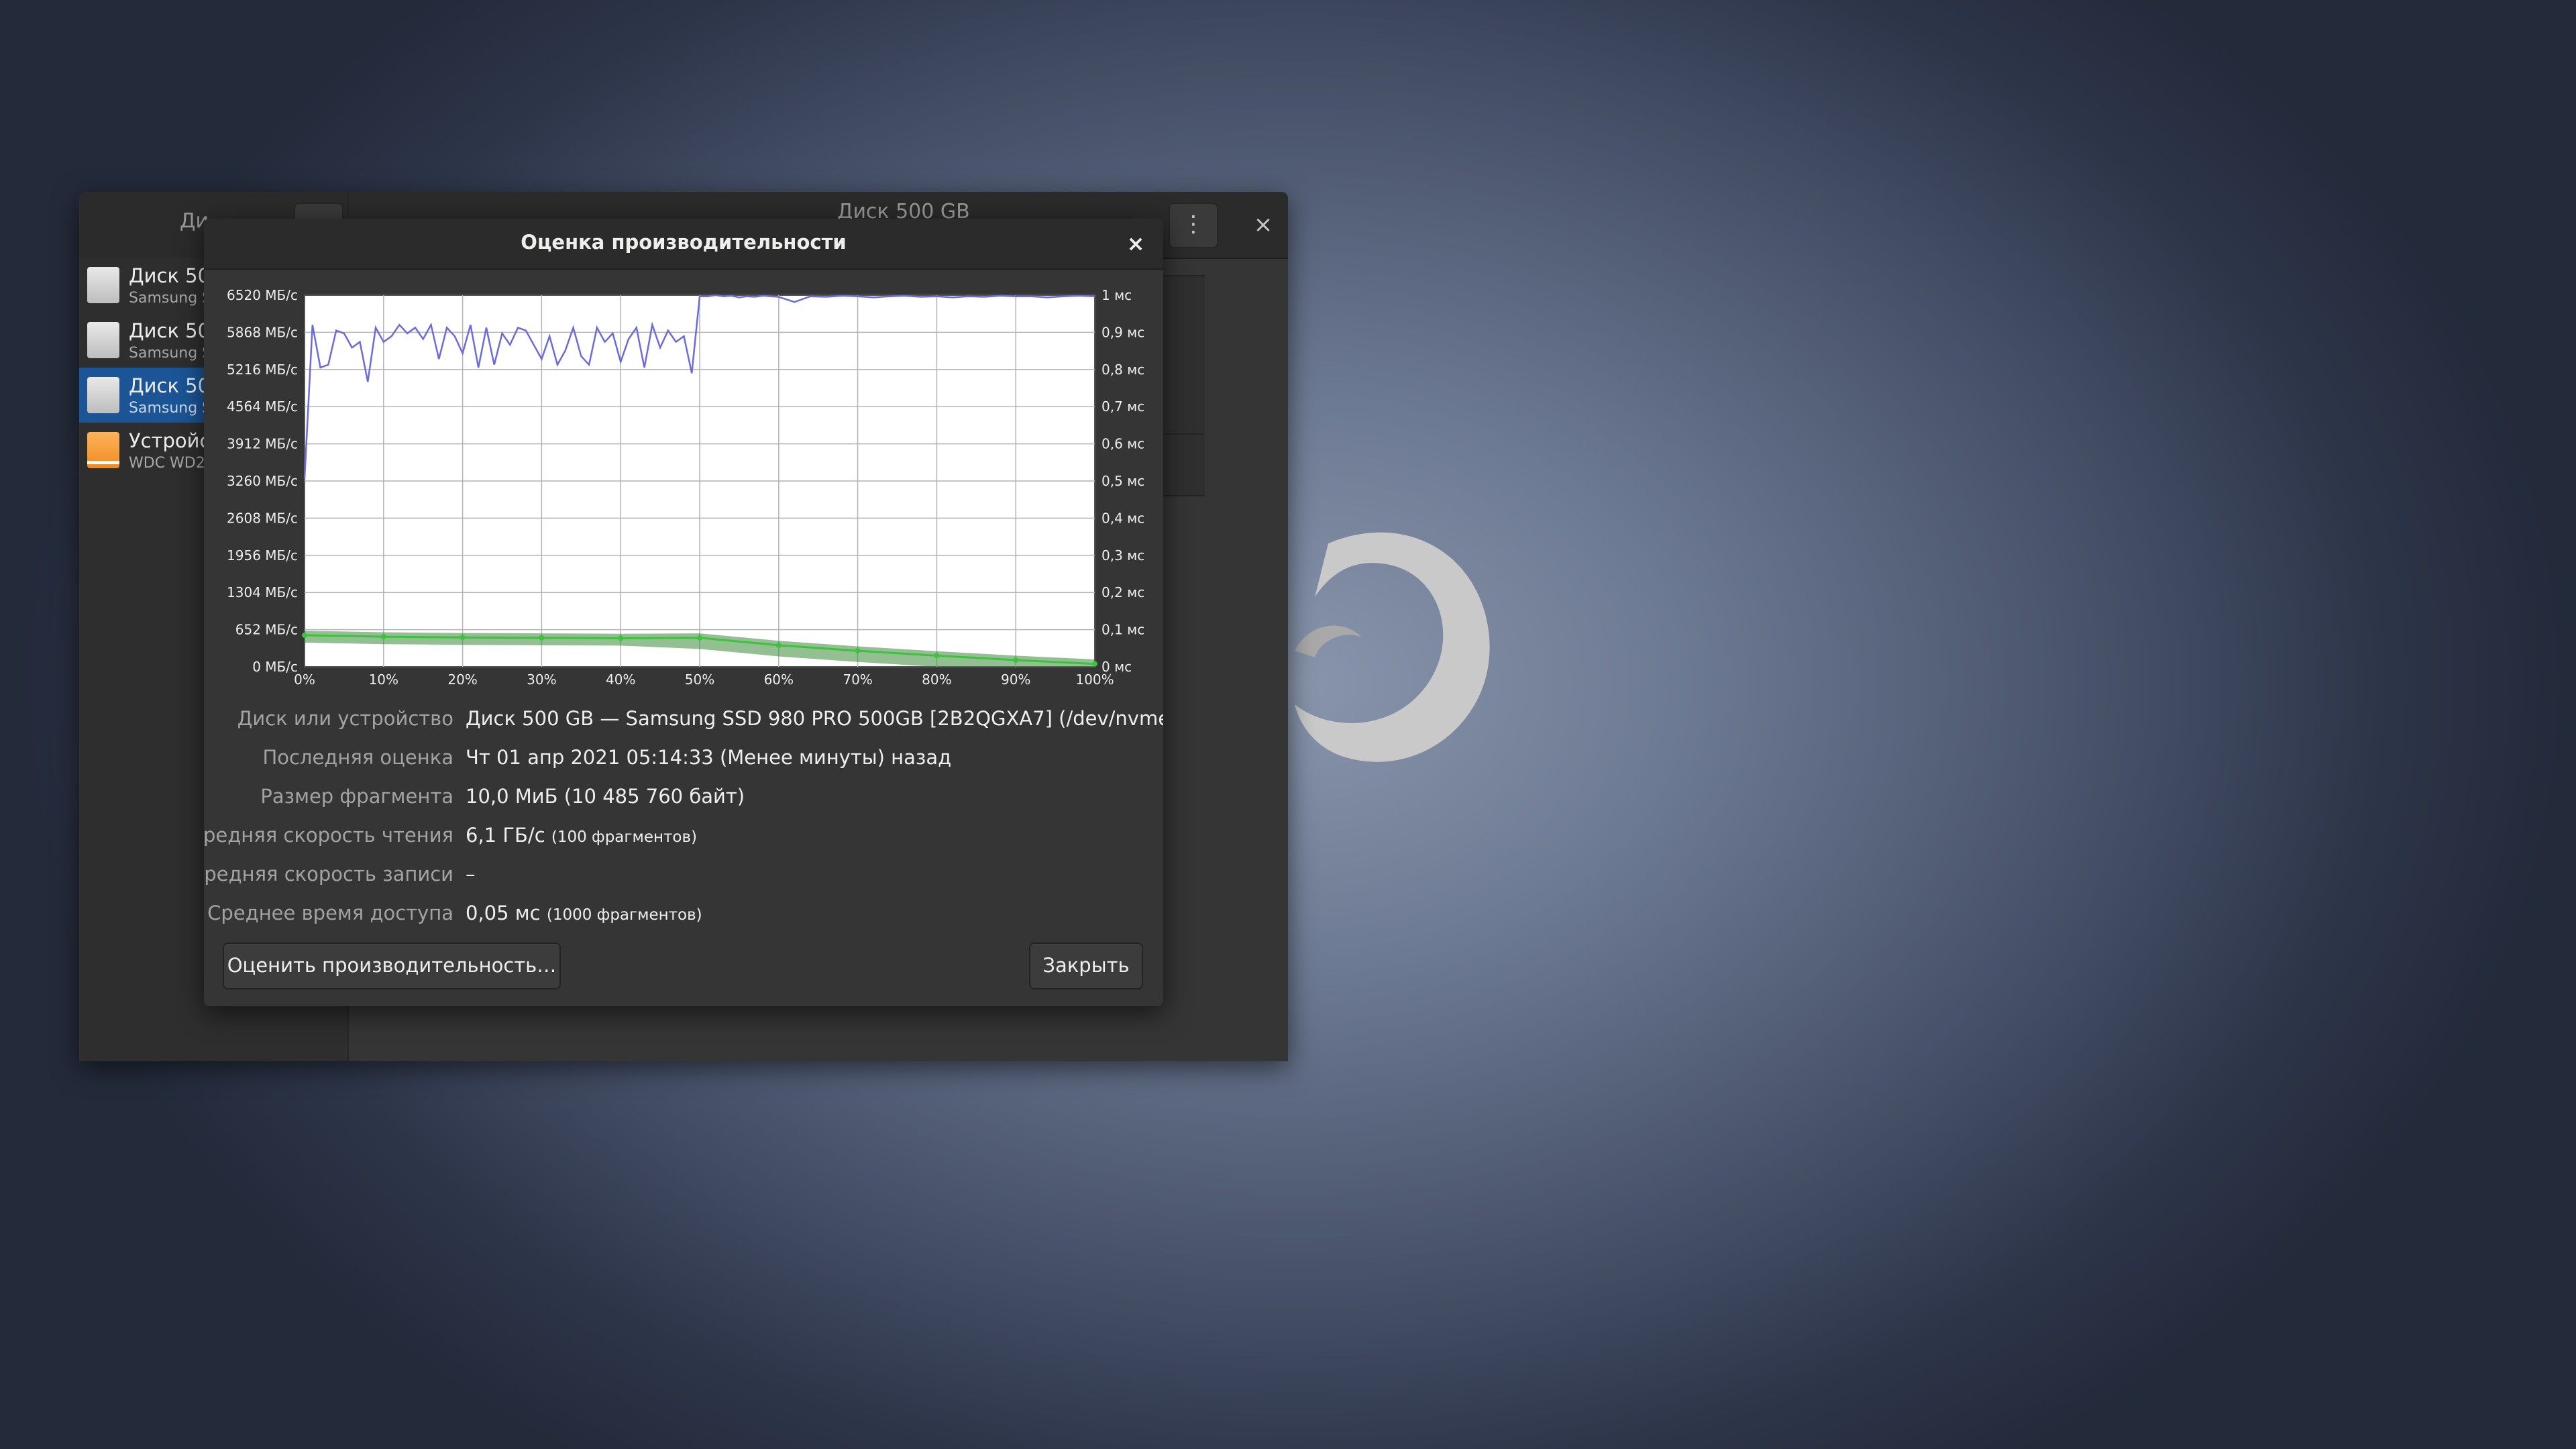 This screenshot has width=2576, height=1449. What do you see at coordinates (328, 835) in the screenshot?
I see `info-label-read-rate: Средняя скорость чтения` at bounding box center [328, 835].